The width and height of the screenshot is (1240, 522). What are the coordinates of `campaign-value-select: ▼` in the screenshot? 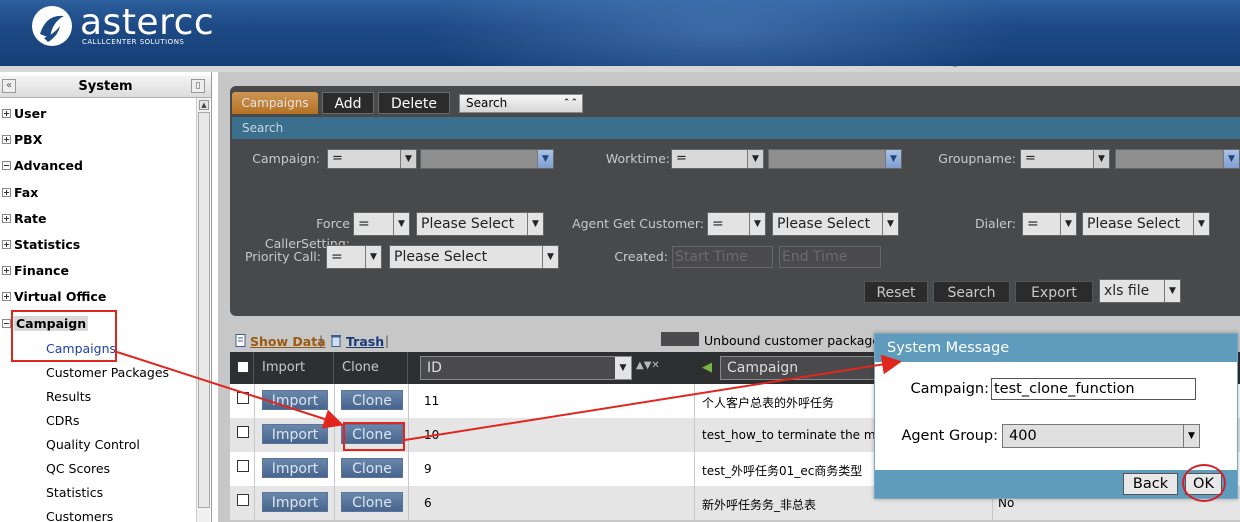 It's located at (487, 159).